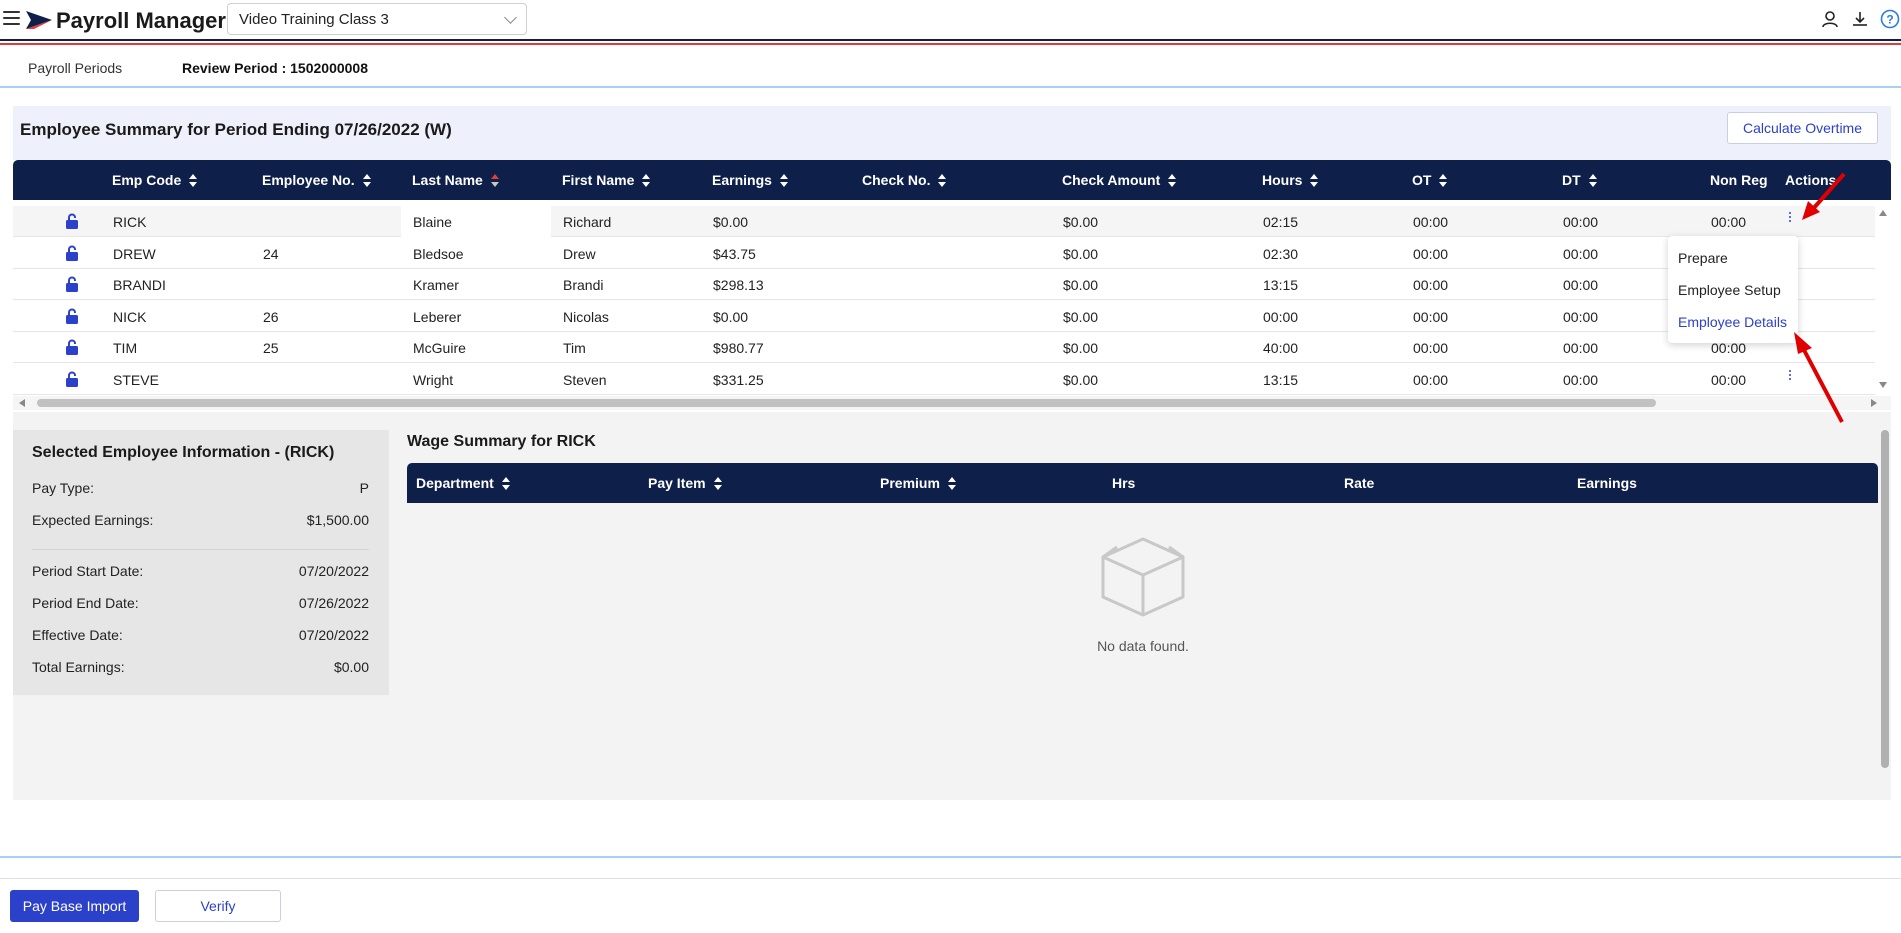 This screenshot has height=933, width=1901. Describe the element at coordinates (494, 181) in the screenshot. I see `sort-active-icon` at that location.